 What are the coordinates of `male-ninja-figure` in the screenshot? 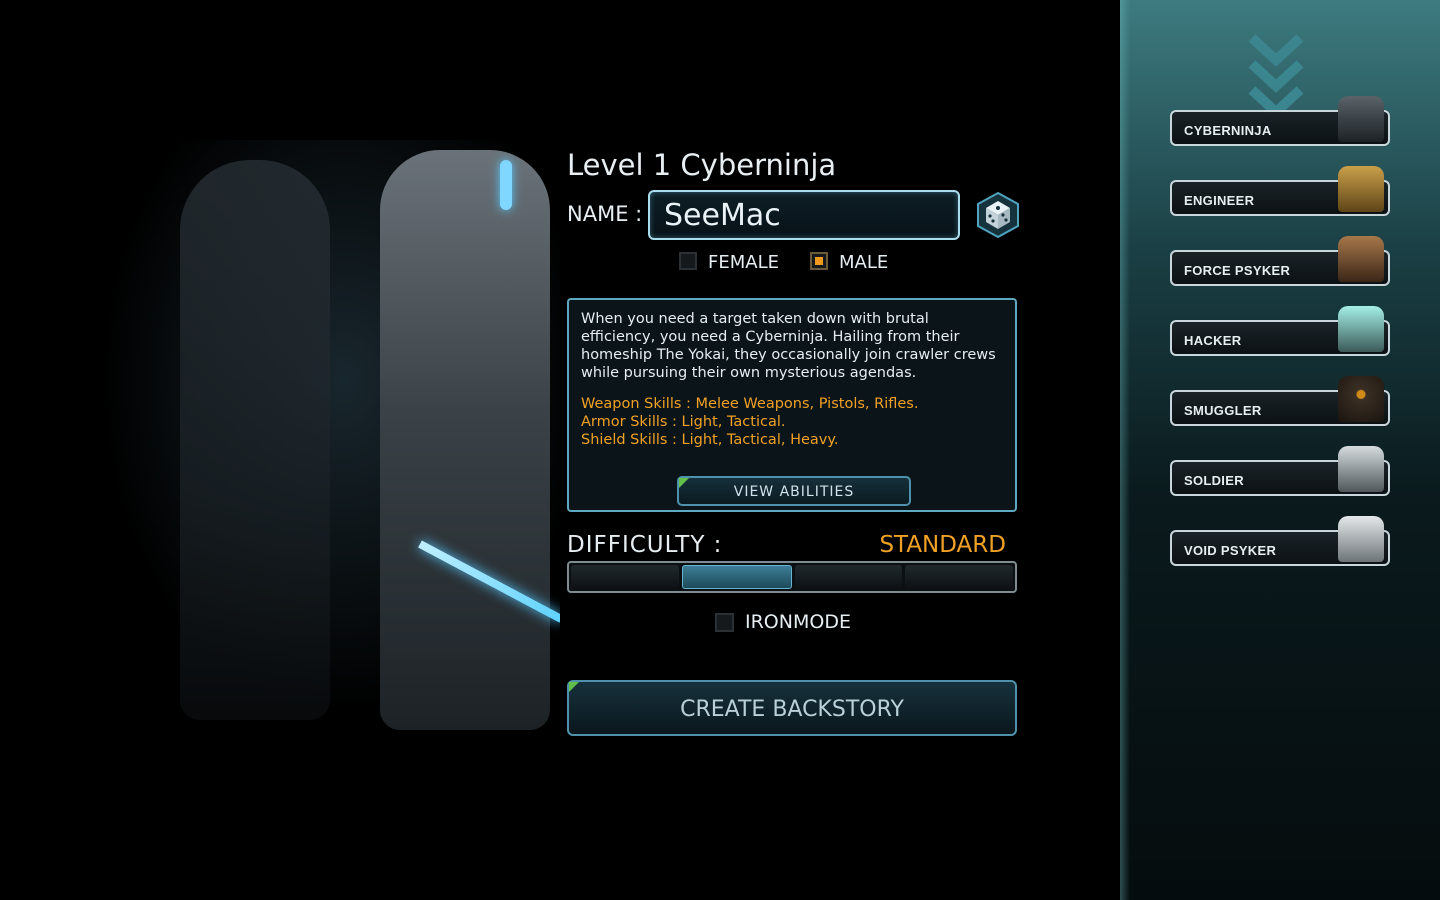 It's located at (465, 440).